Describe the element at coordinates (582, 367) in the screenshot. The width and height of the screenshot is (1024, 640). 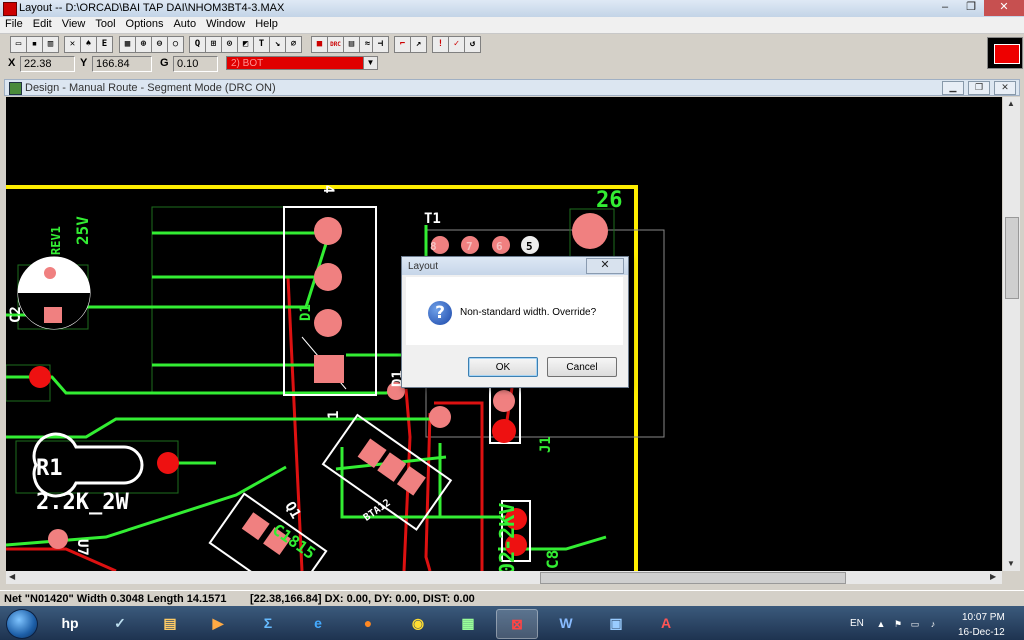
I see `cancel-button: Cancel` at that location.